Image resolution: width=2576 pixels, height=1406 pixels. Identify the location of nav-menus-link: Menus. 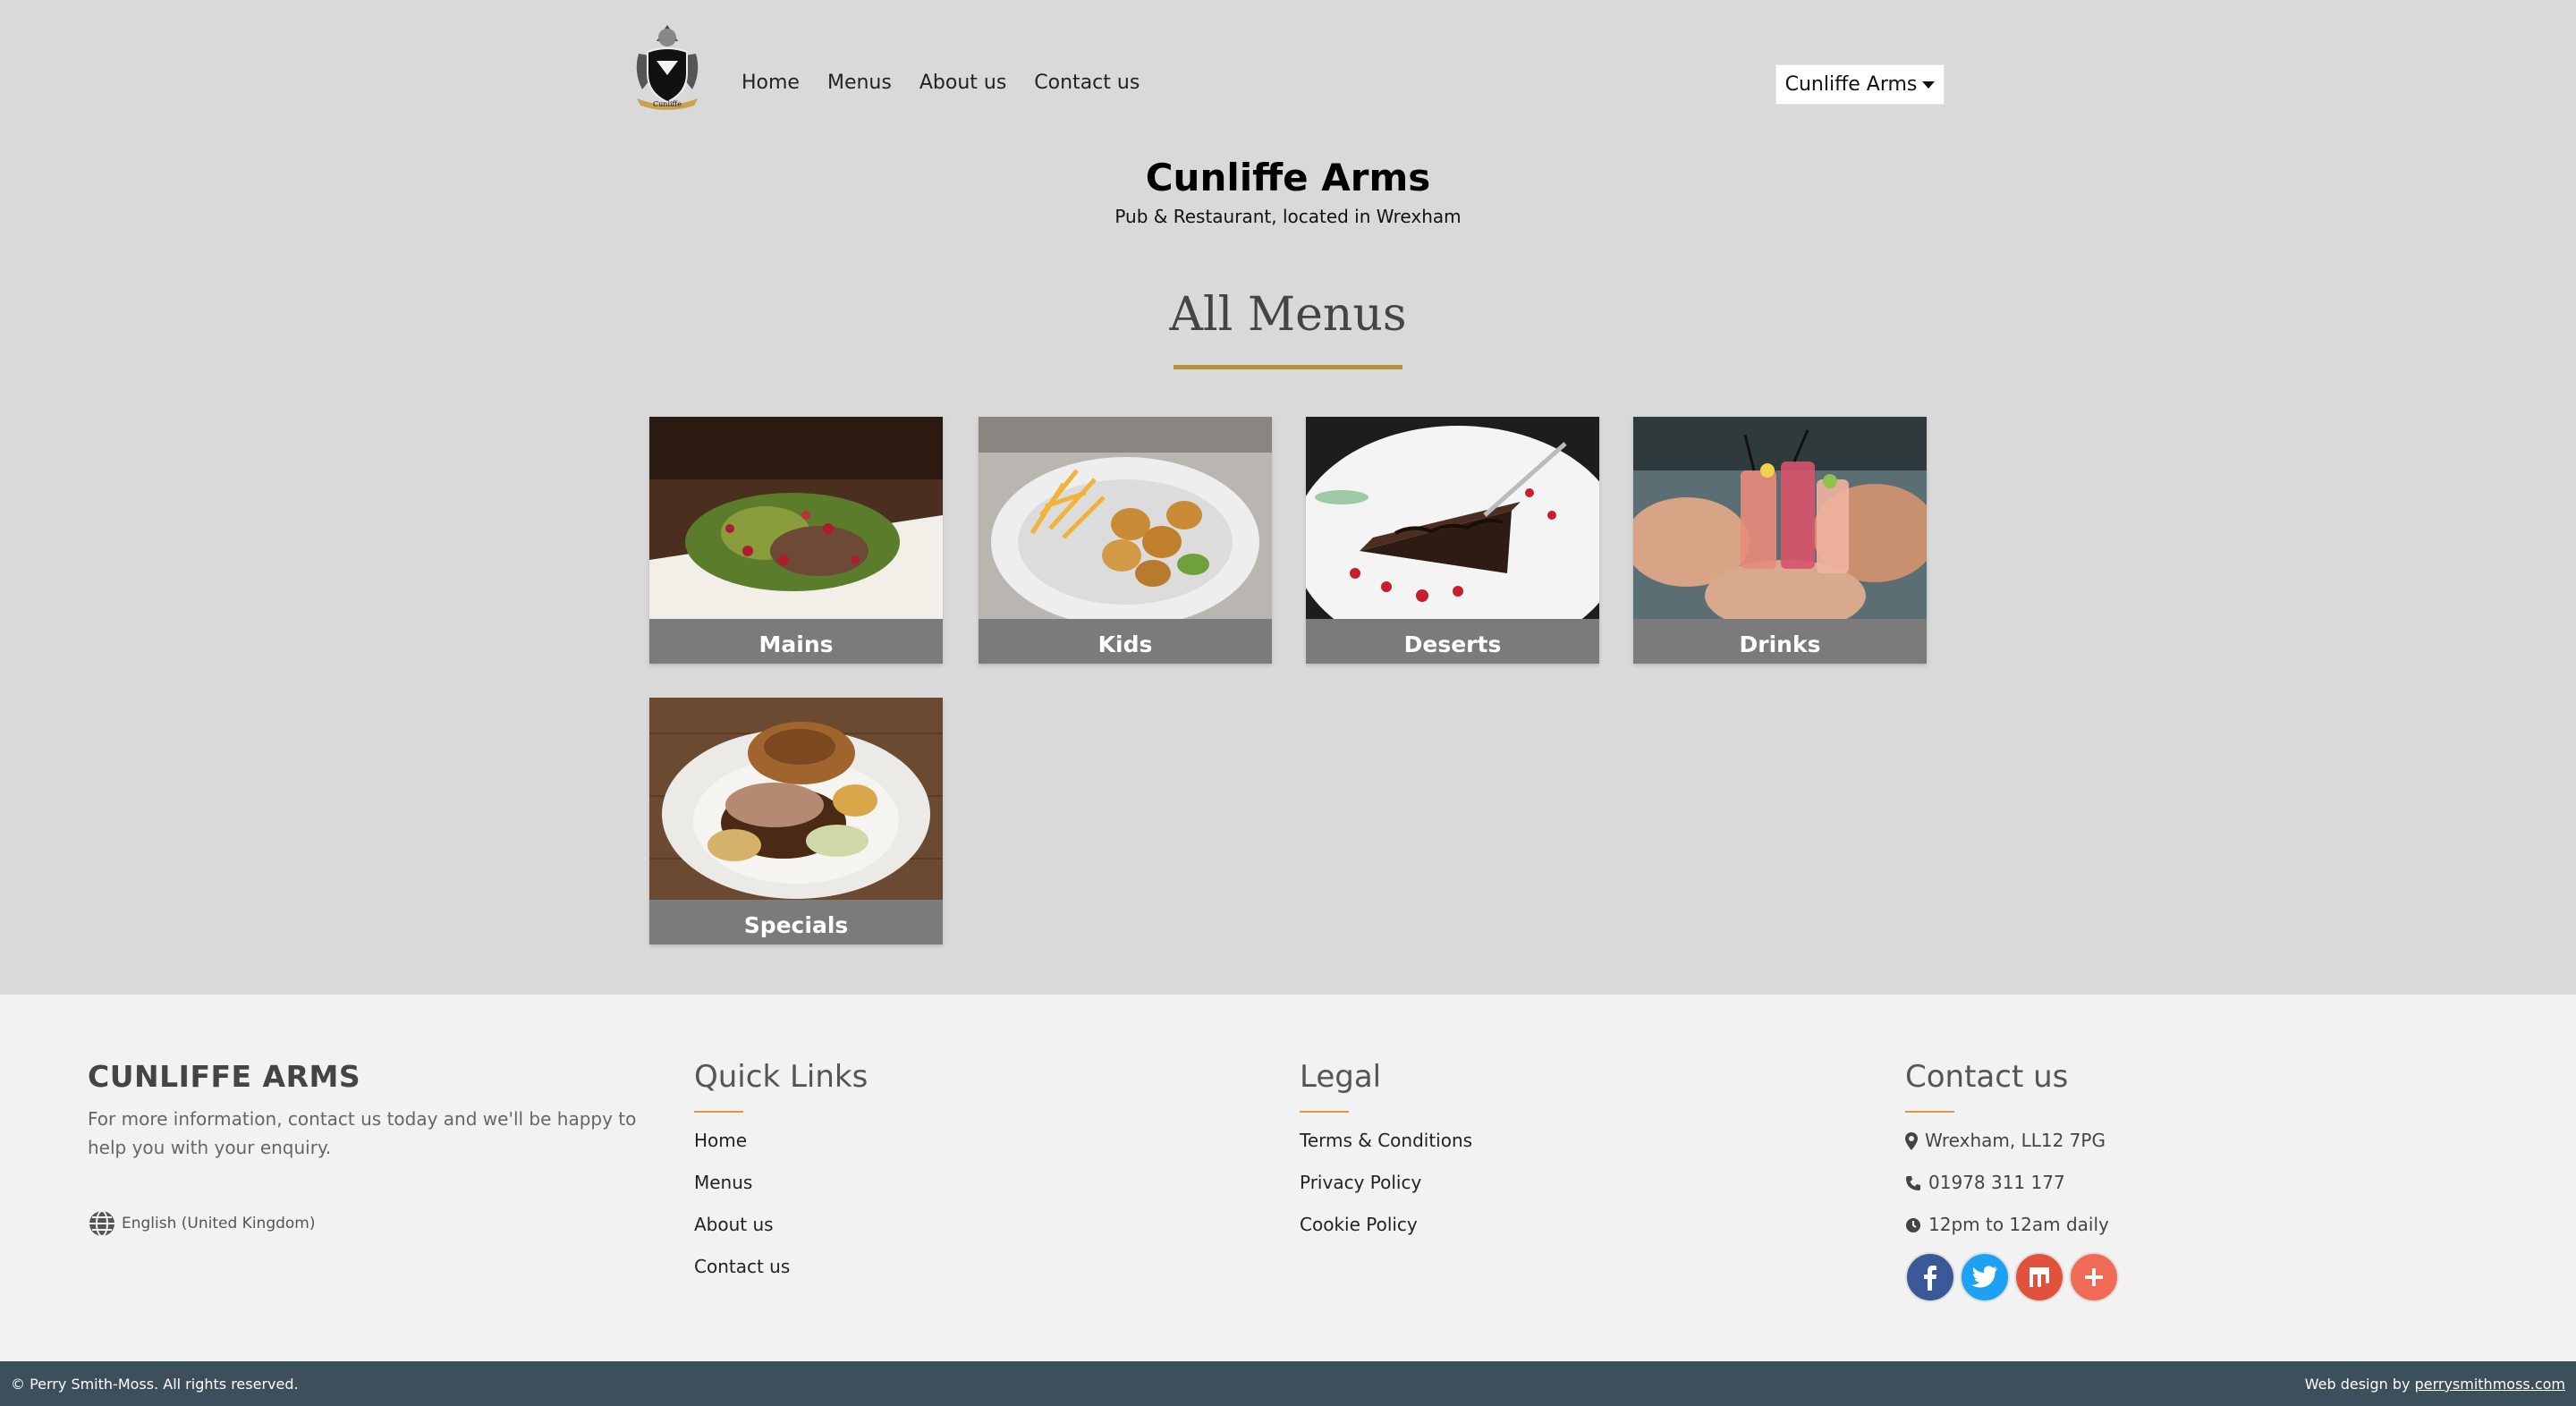
(859, 83).